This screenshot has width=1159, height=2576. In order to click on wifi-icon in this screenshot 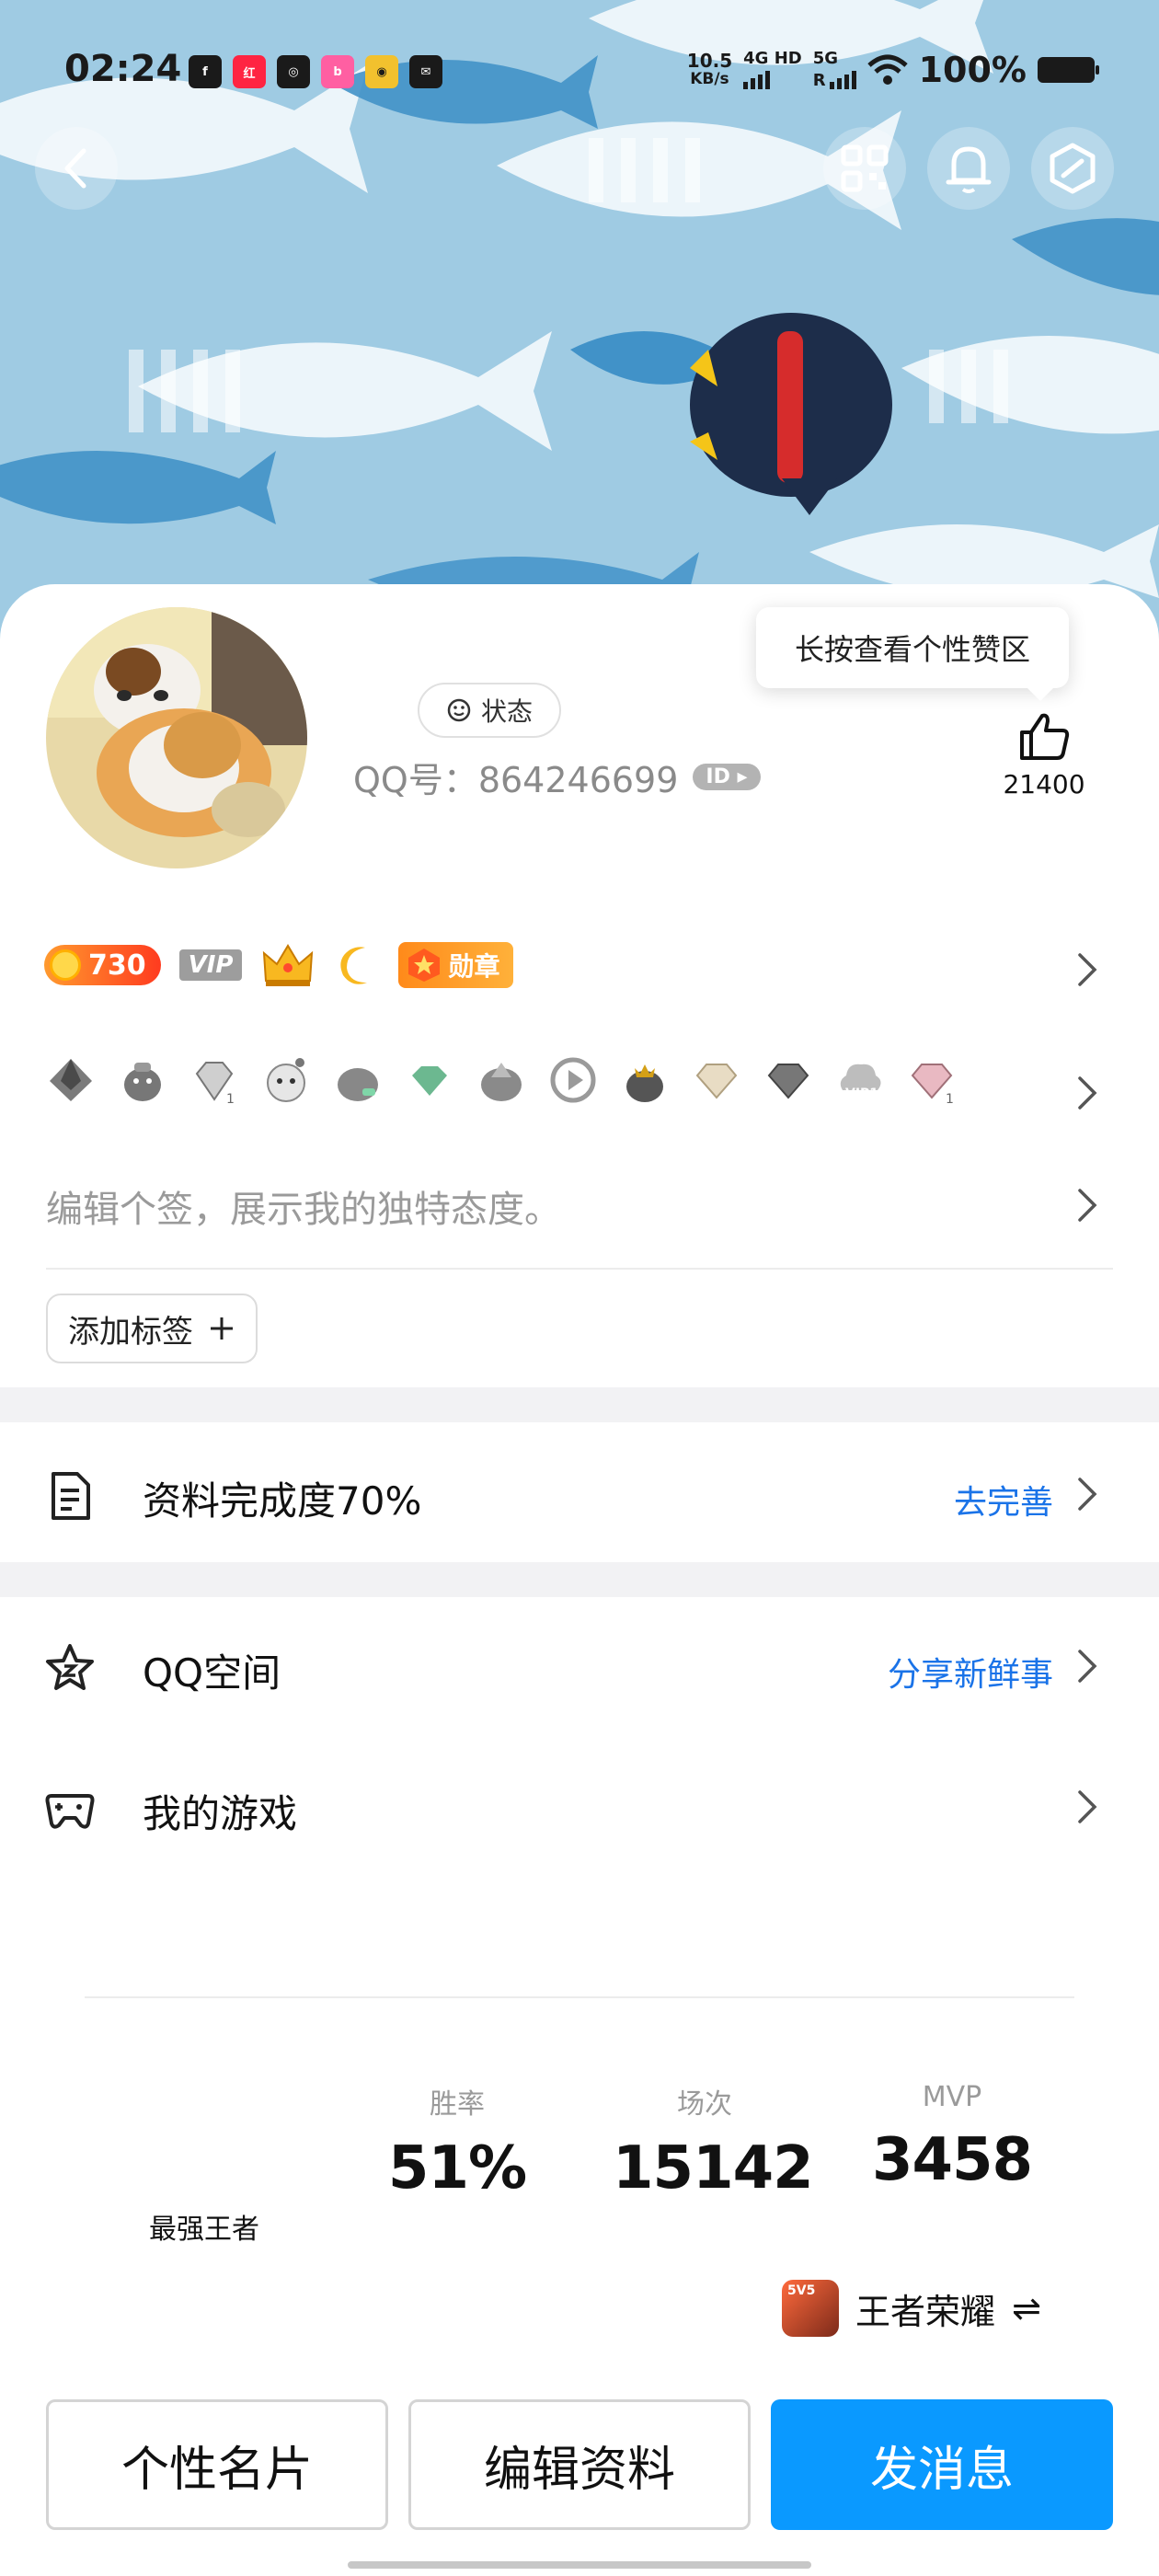, I will do `click(887, 69)`.